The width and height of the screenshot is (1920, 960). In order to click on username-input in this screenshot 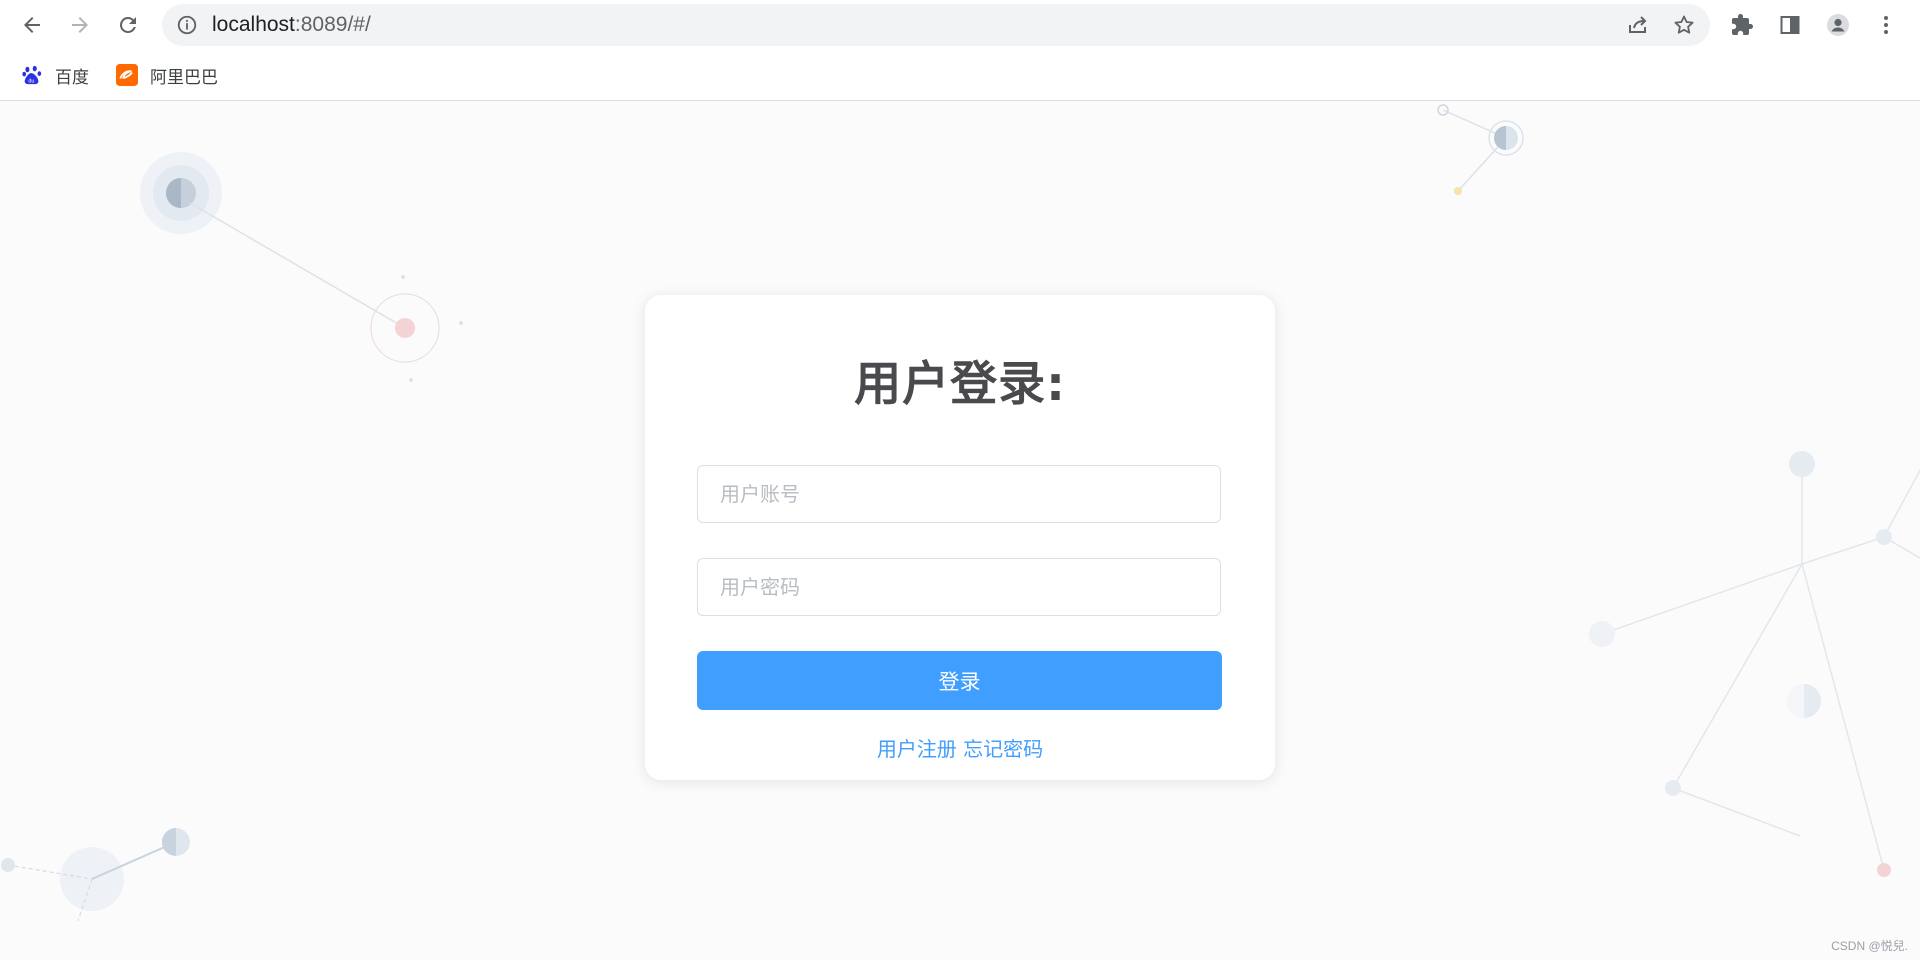, I will do `click(959, 494)`.